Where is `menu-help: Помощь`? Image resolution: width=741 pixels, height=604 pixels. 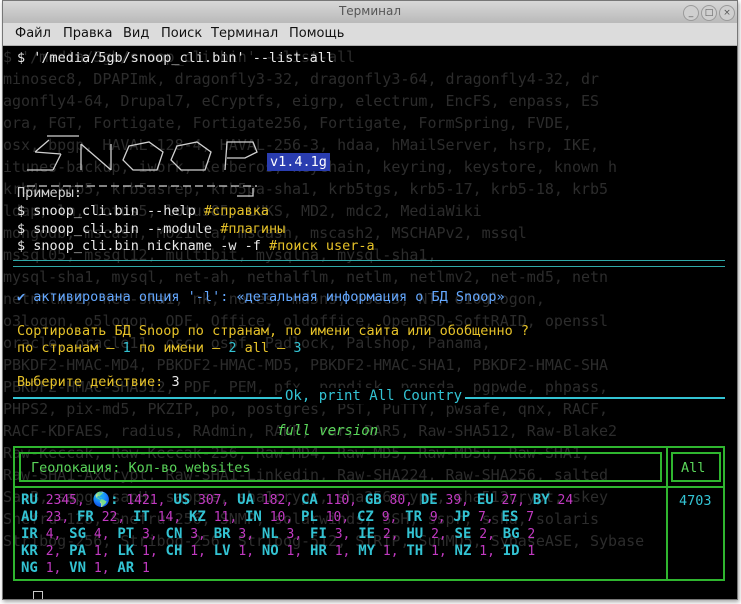
menu-help: Помощь is located at coordinates (316, 33).